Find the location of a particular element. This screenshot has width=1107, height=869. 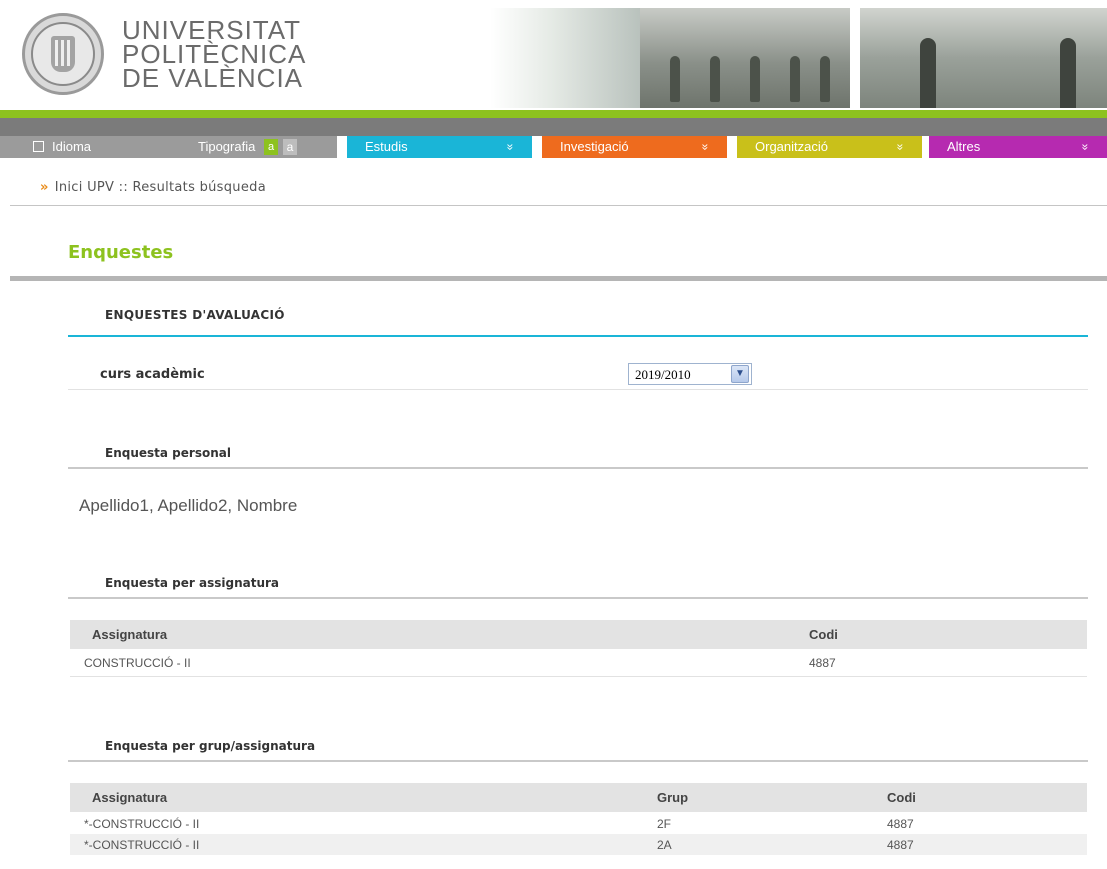

cell-grup: 2F is located at coordinates (664, 824).